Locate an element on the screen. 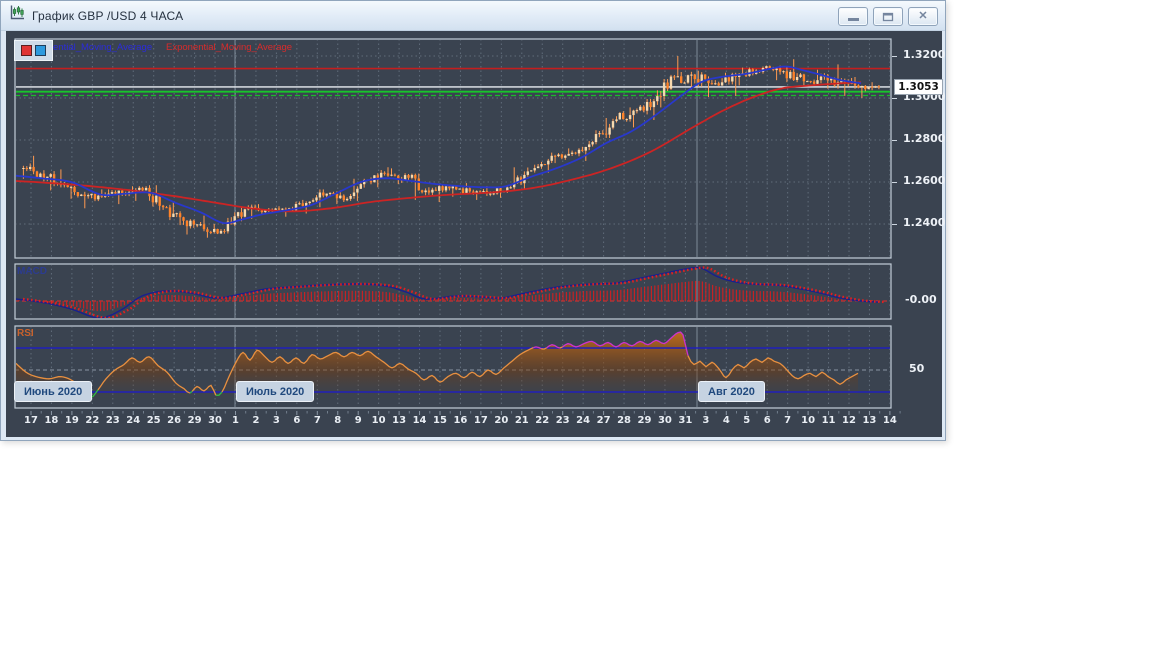 The image size is (1152, 648). indicator-red-button is located at coordinates (26, 50).